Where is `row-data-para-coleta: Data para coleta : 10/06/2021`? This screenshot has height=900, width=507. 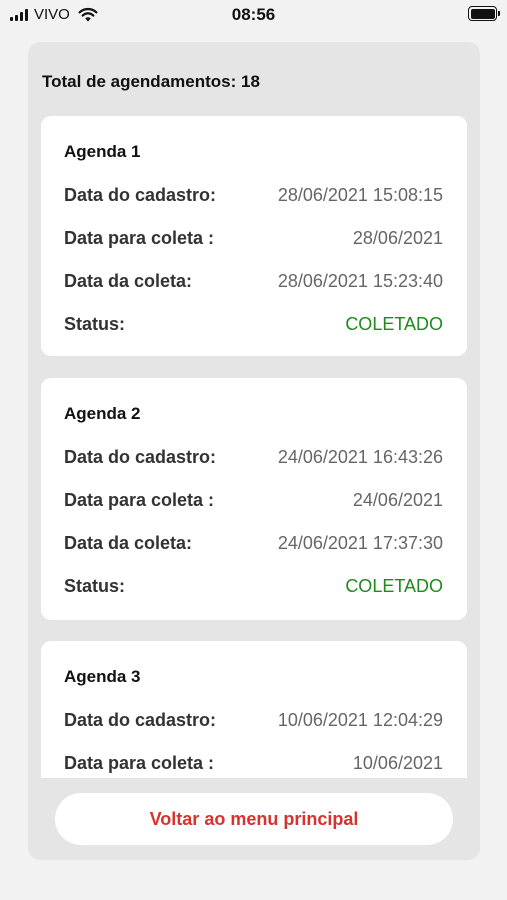
row-data-para-coleta: Data para coleta : 10/06/2021 is located at coordinates (253, 763).